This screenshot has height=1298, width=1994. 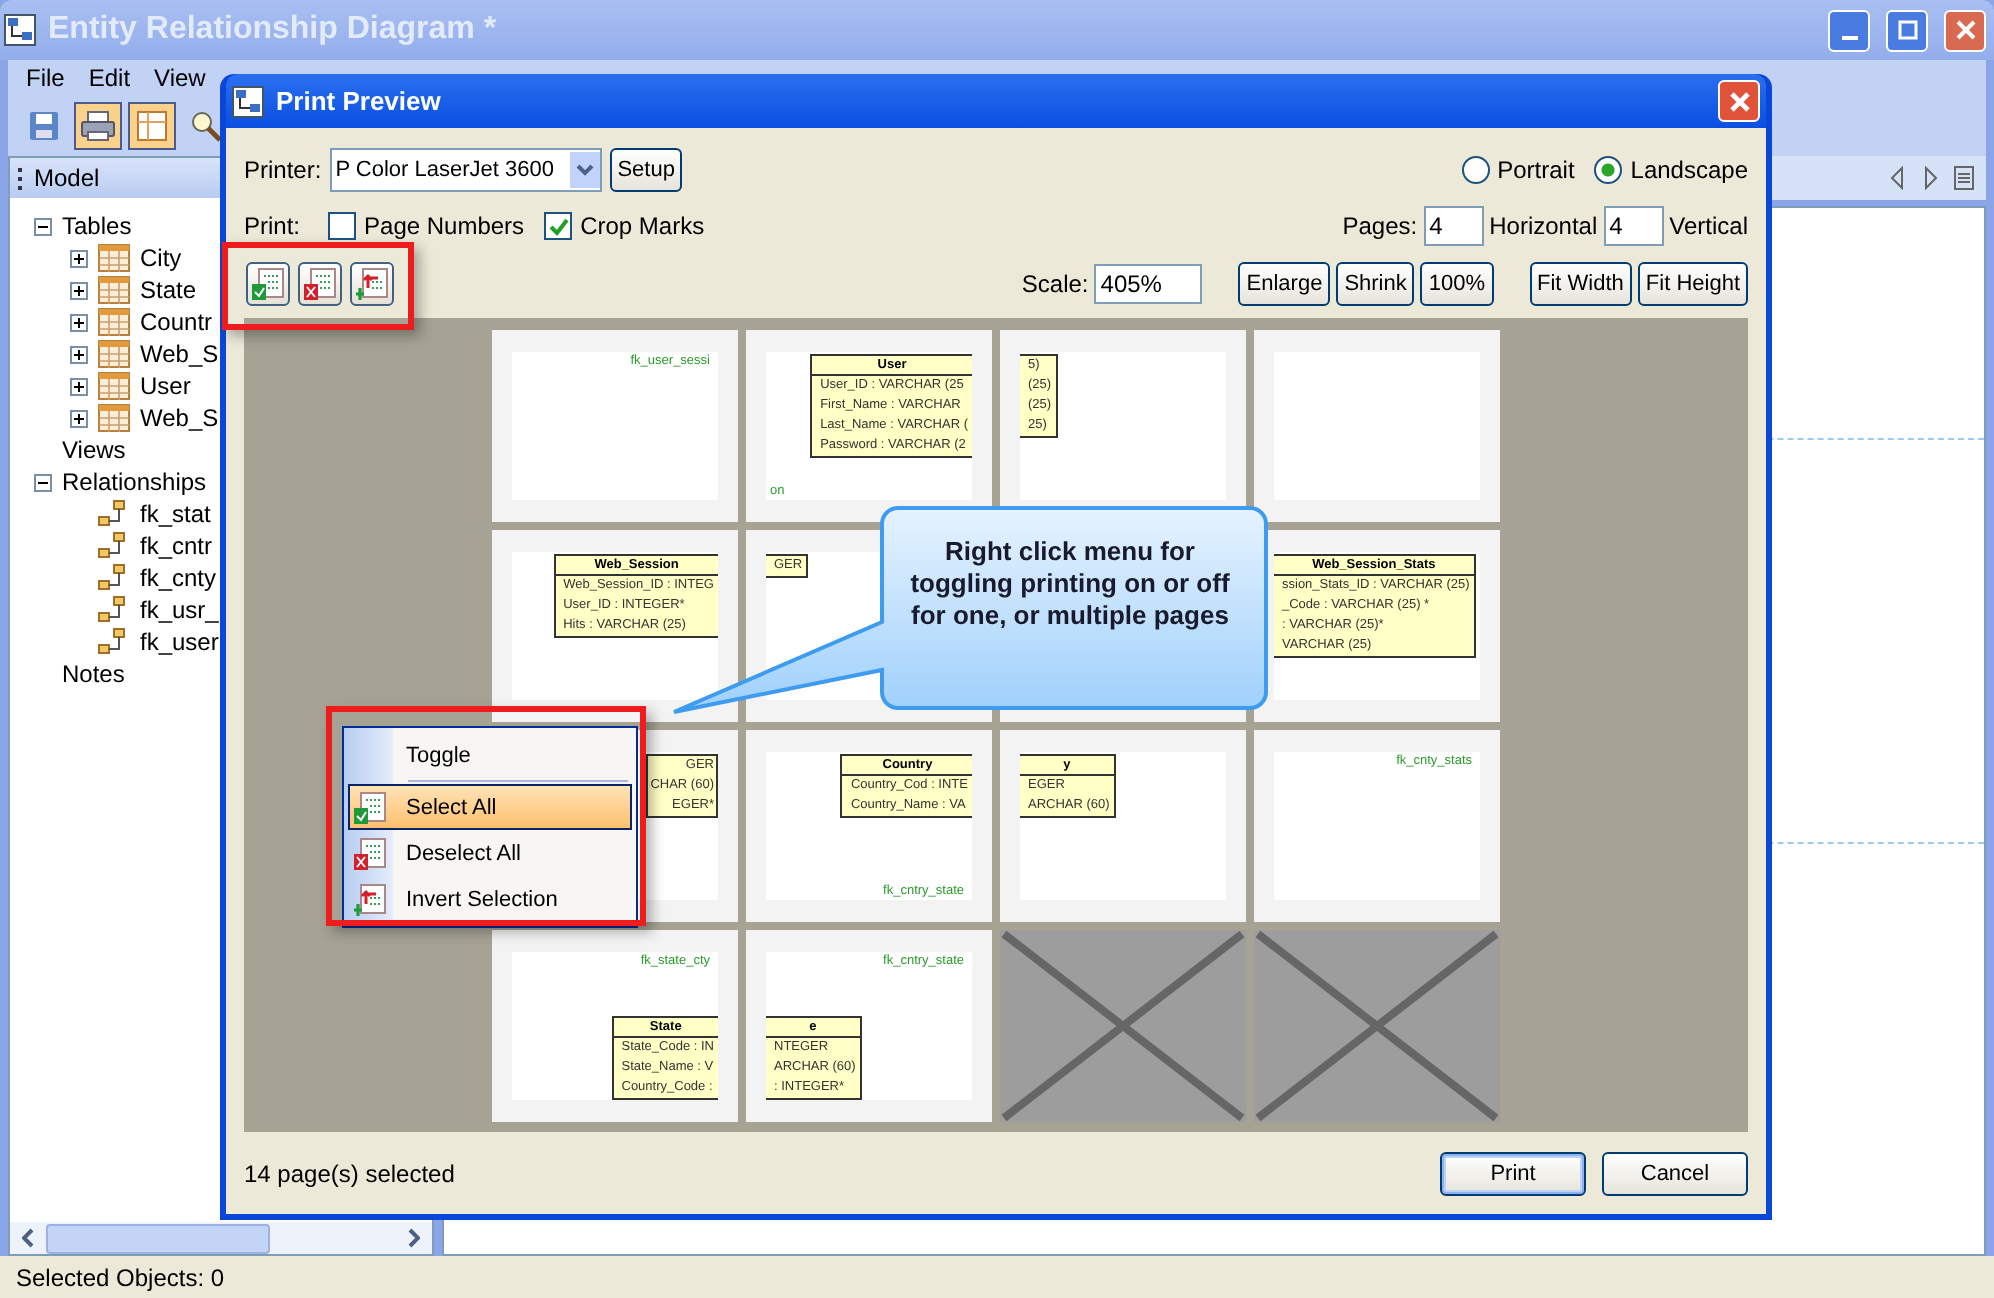 What do you see at coordinates (272, 226) in the screenshot?
I see `print-label: Print:` at bounding box center [272, 226].